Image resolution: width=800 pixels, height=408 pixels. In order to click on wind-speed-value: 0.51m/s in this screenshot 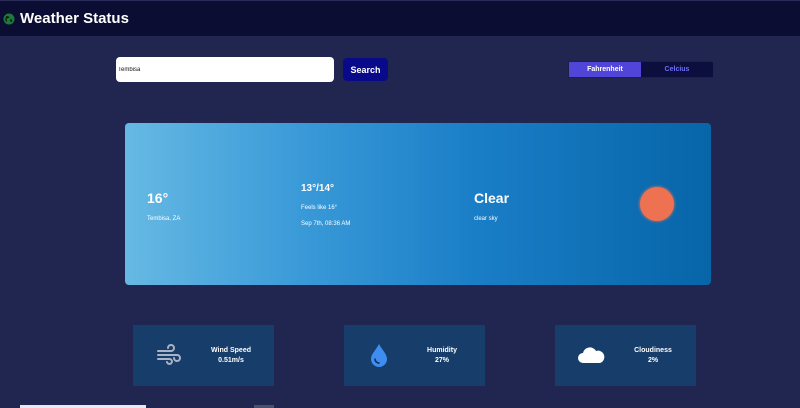, I will do `click(231, 360)`.